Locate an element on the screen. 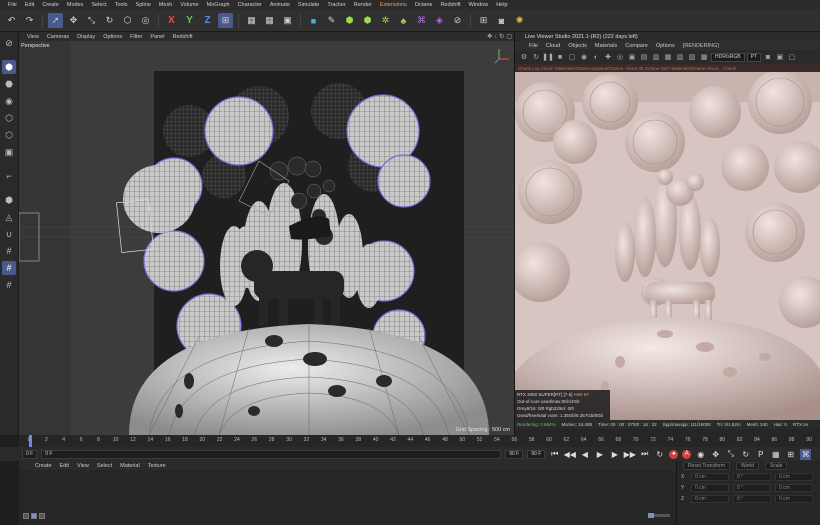 This screenshot has width=820, height=525. undo-icon: ↶ is located at coordinates (11, 20).